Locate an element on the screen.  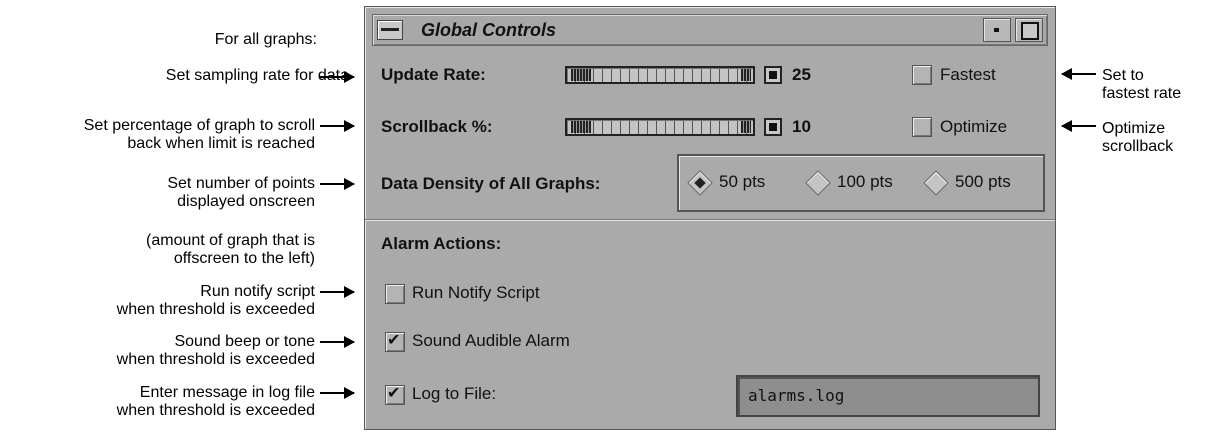
scrollback-slider is located at coordinates (660, 127).